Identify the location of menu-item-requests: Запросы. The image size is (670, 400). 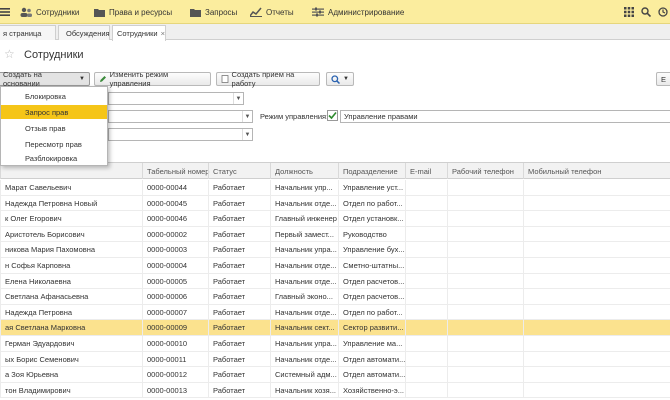
(213, 12).